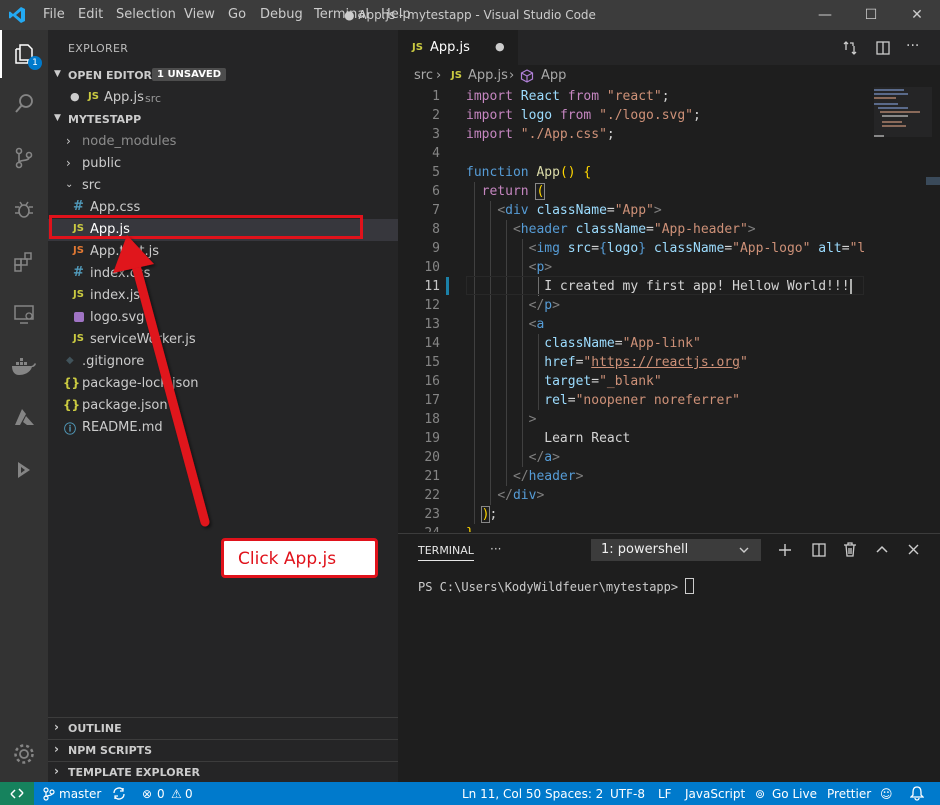 Image resolution: width=940 pixels, height=805 pixels. Describe the element at coordinates (161, 381) in the screenshot. I see `annotation-arrow` at that location.